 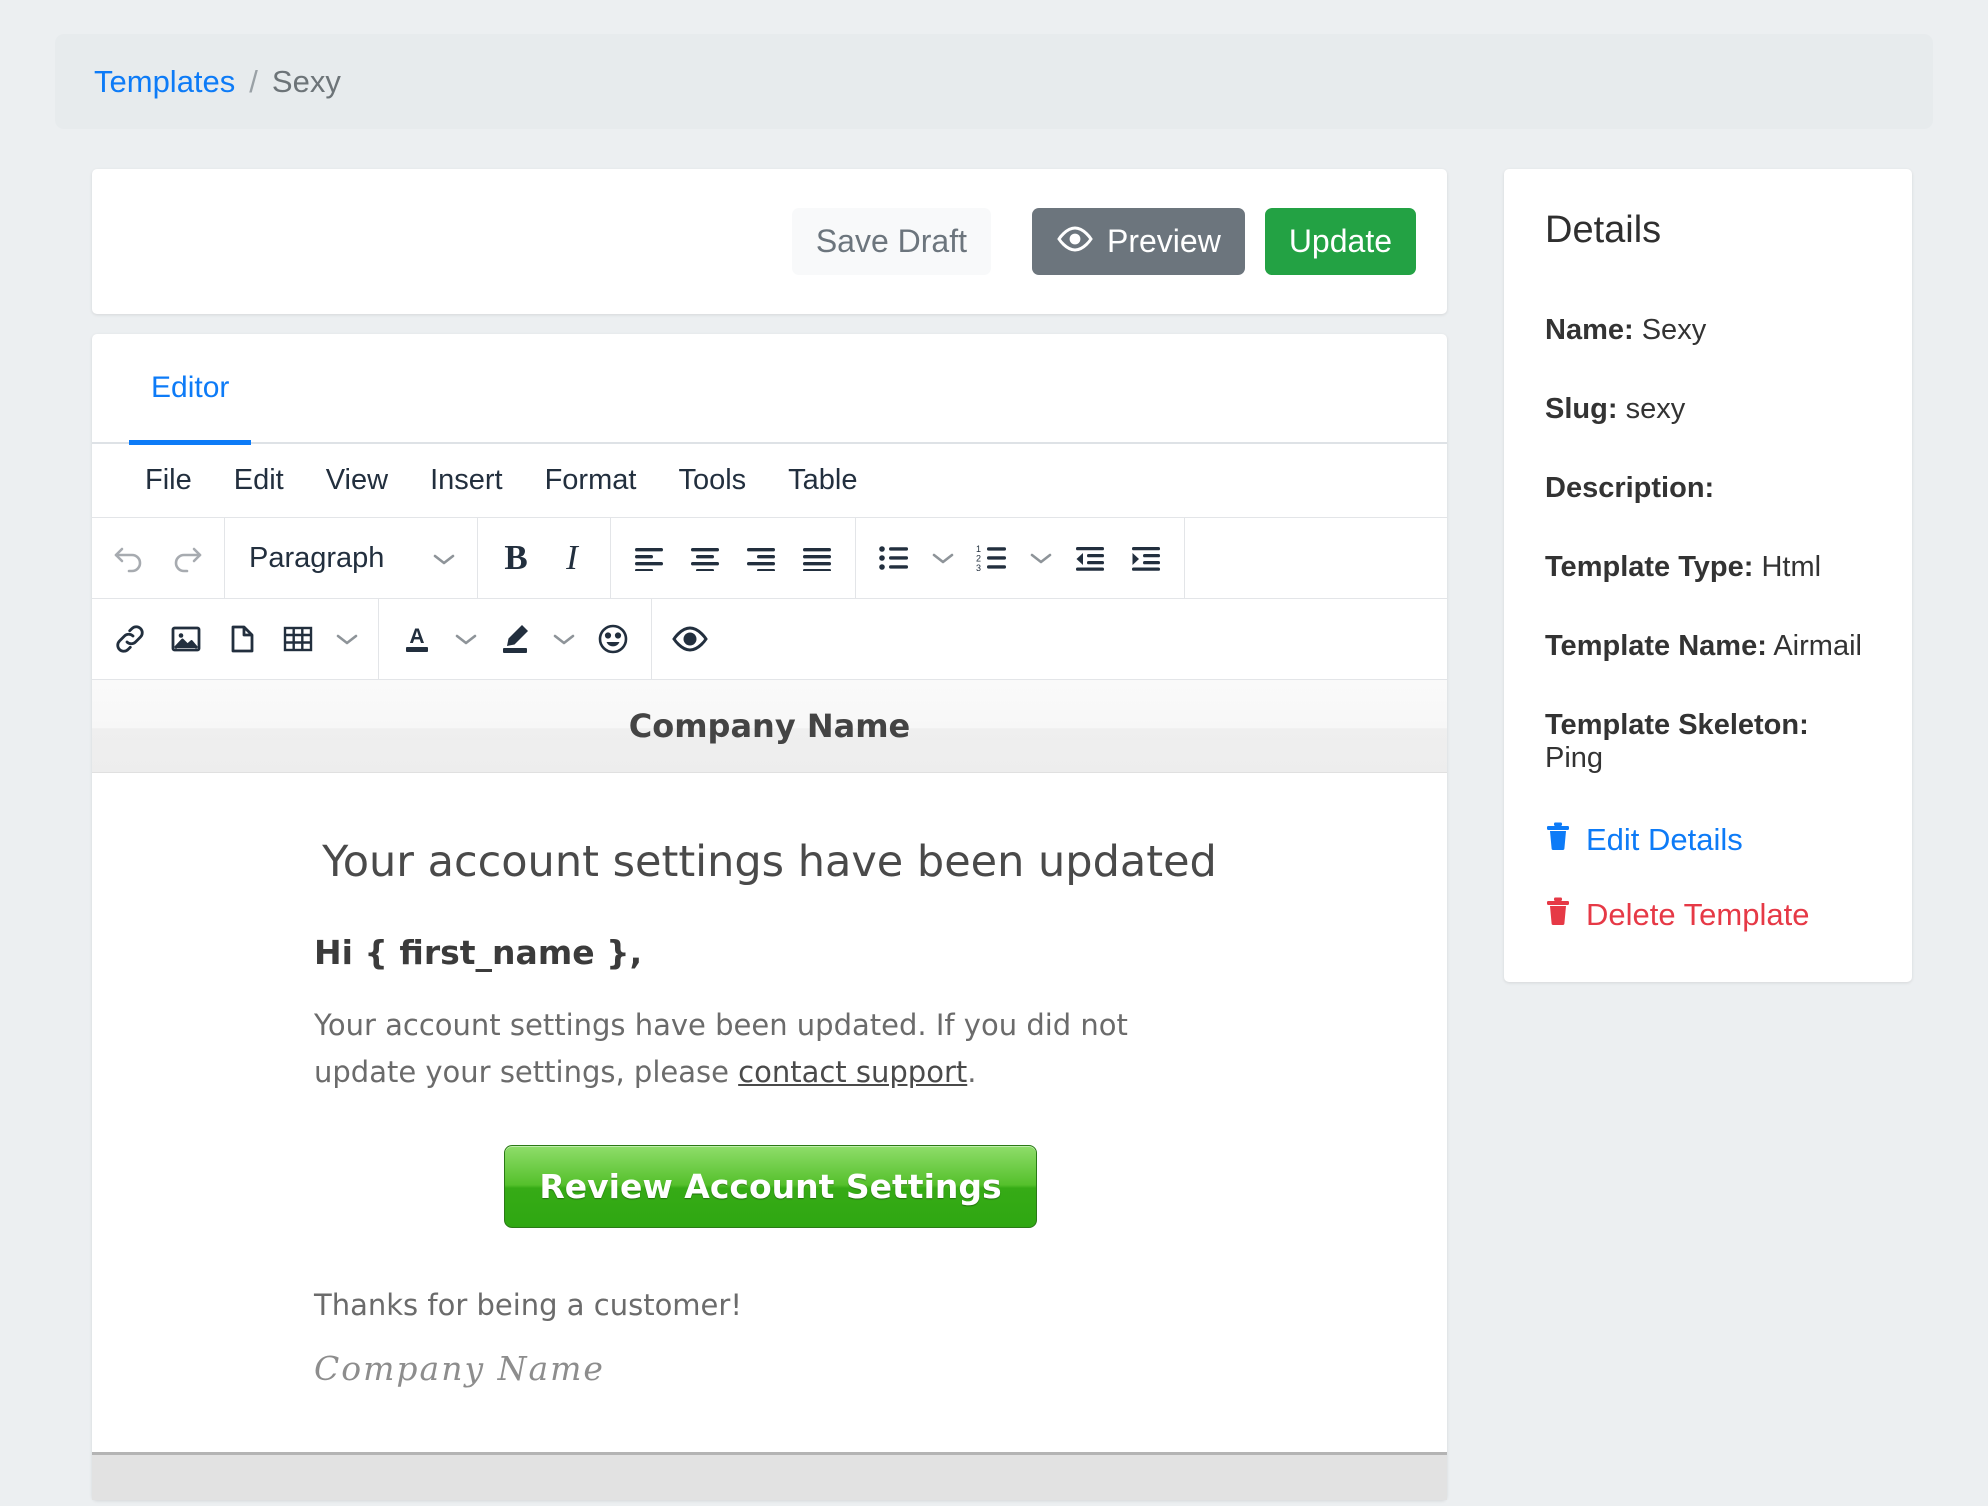 I want to click on email-greeting: Hi { first_name },, so click(x=478, y=952).